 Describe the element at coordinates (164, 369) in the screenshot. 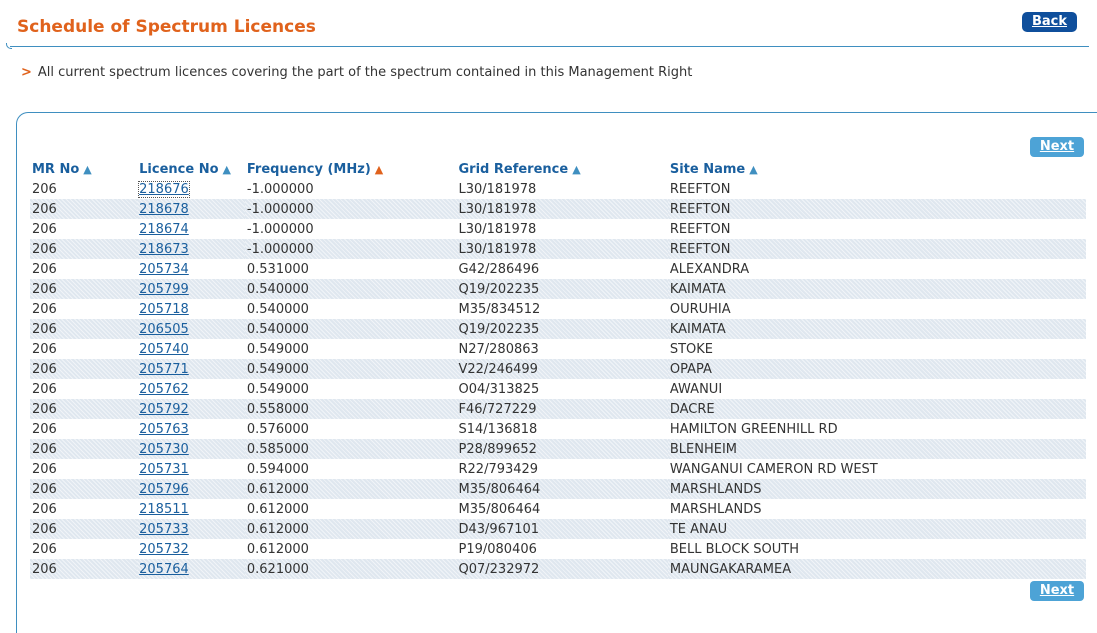

I see `licence-link: 205771` at that location.